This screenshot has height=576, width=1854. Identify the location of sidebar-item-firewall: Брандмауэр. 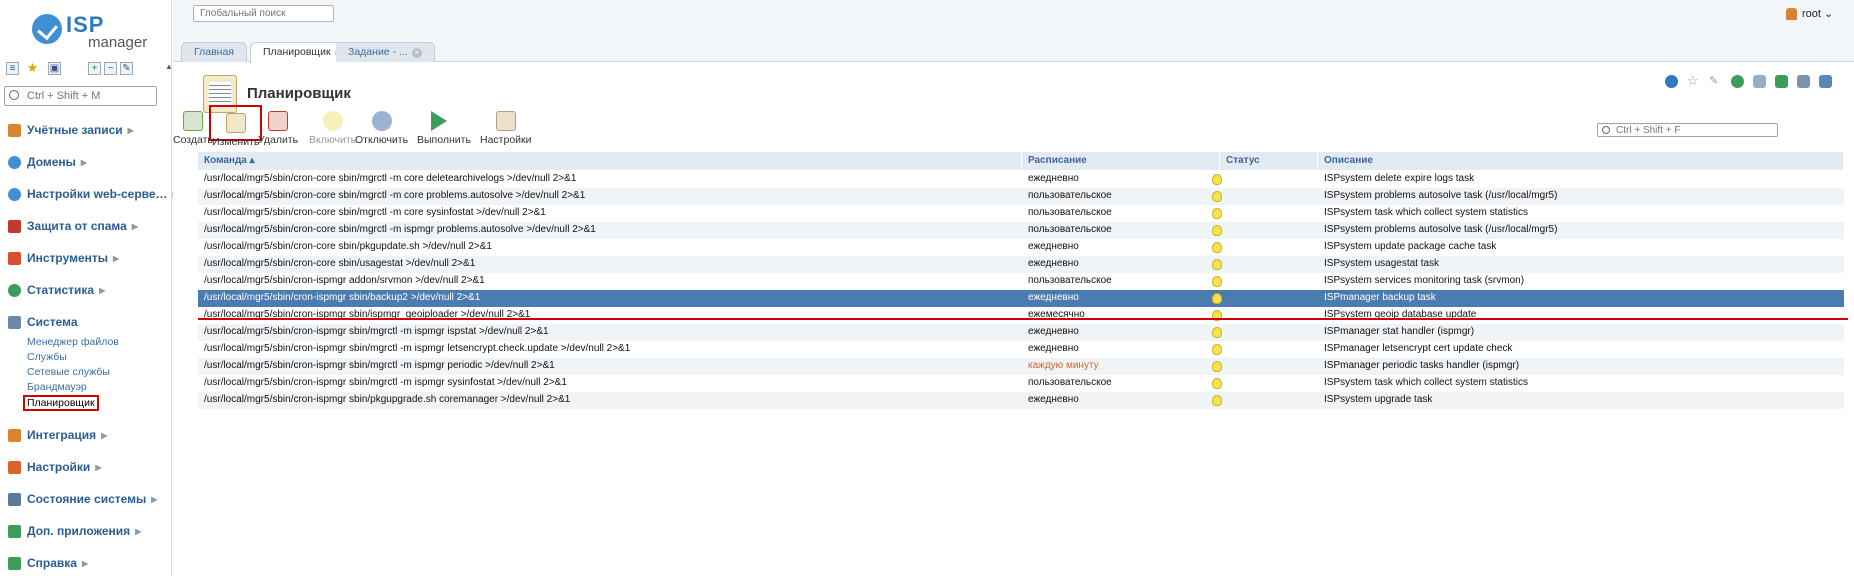
(57, 387).